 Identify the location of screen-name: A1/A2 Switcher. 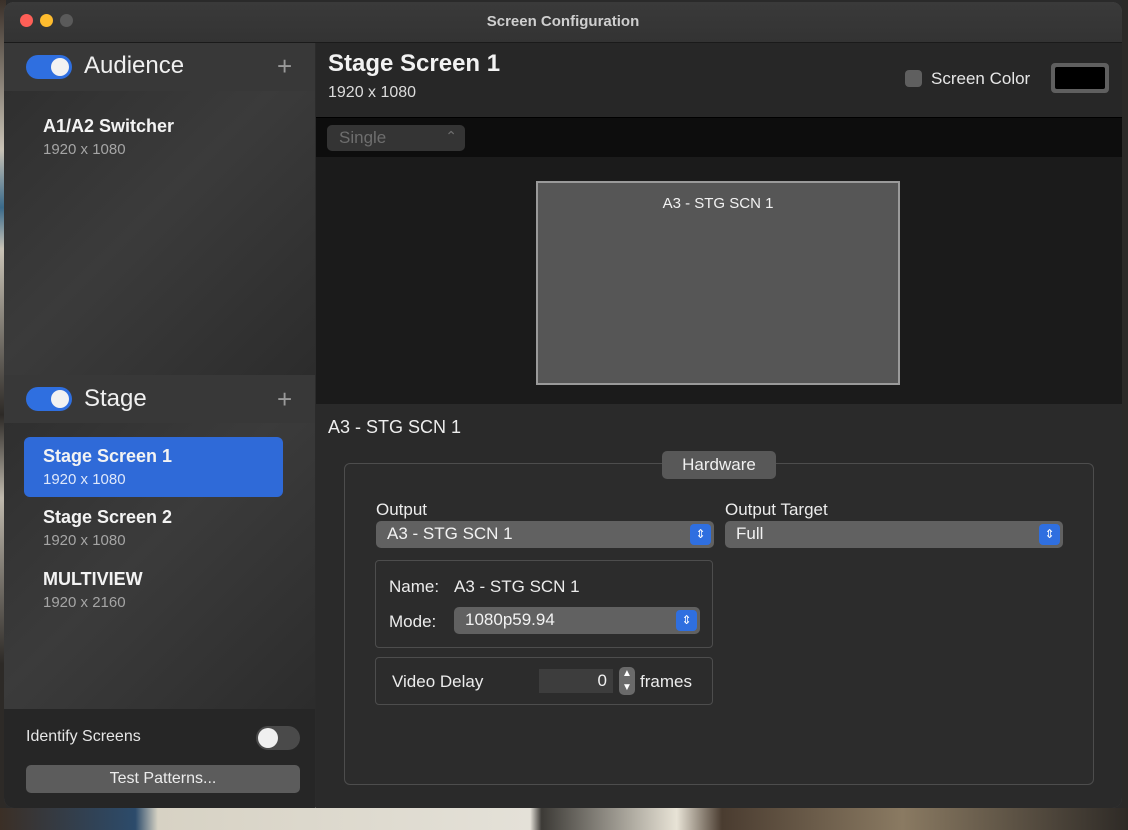
(109, 126).